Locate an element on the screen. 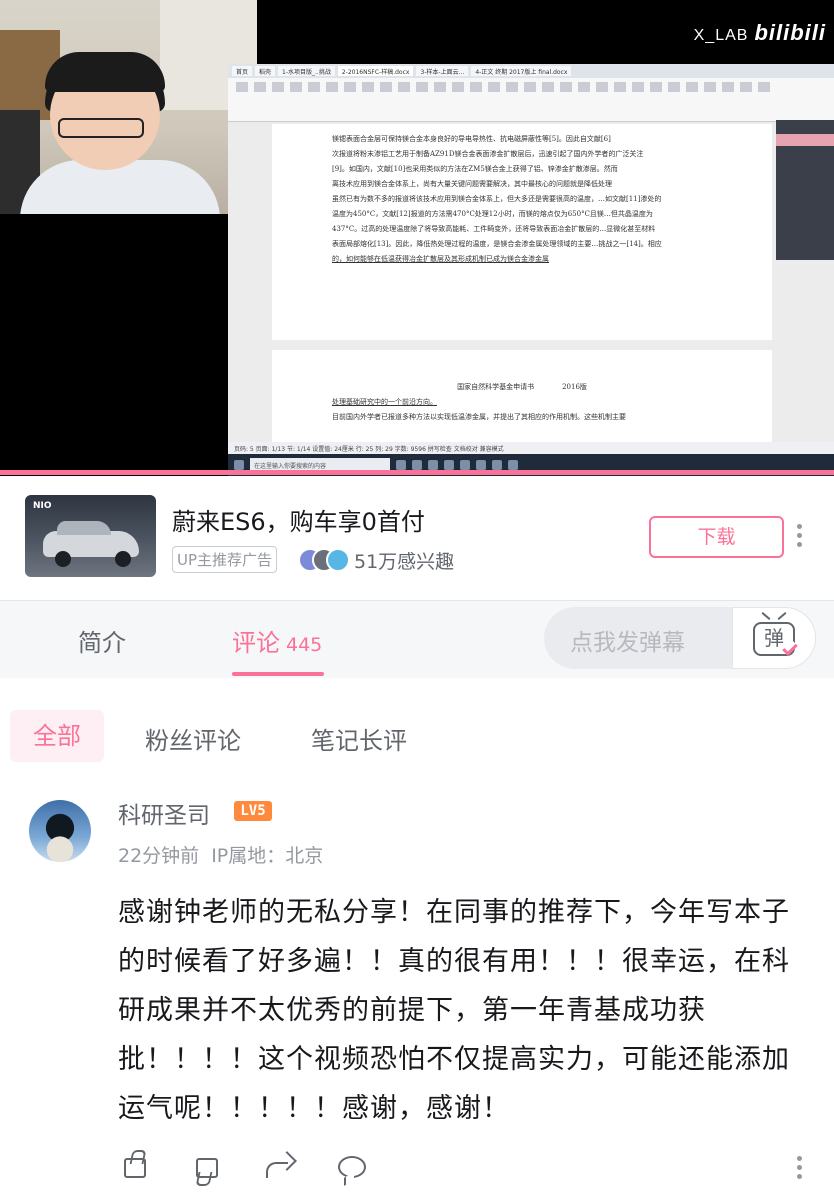 This screenshot has height=1198, width=834. reply-icon is located at coordinates (352, 1166).